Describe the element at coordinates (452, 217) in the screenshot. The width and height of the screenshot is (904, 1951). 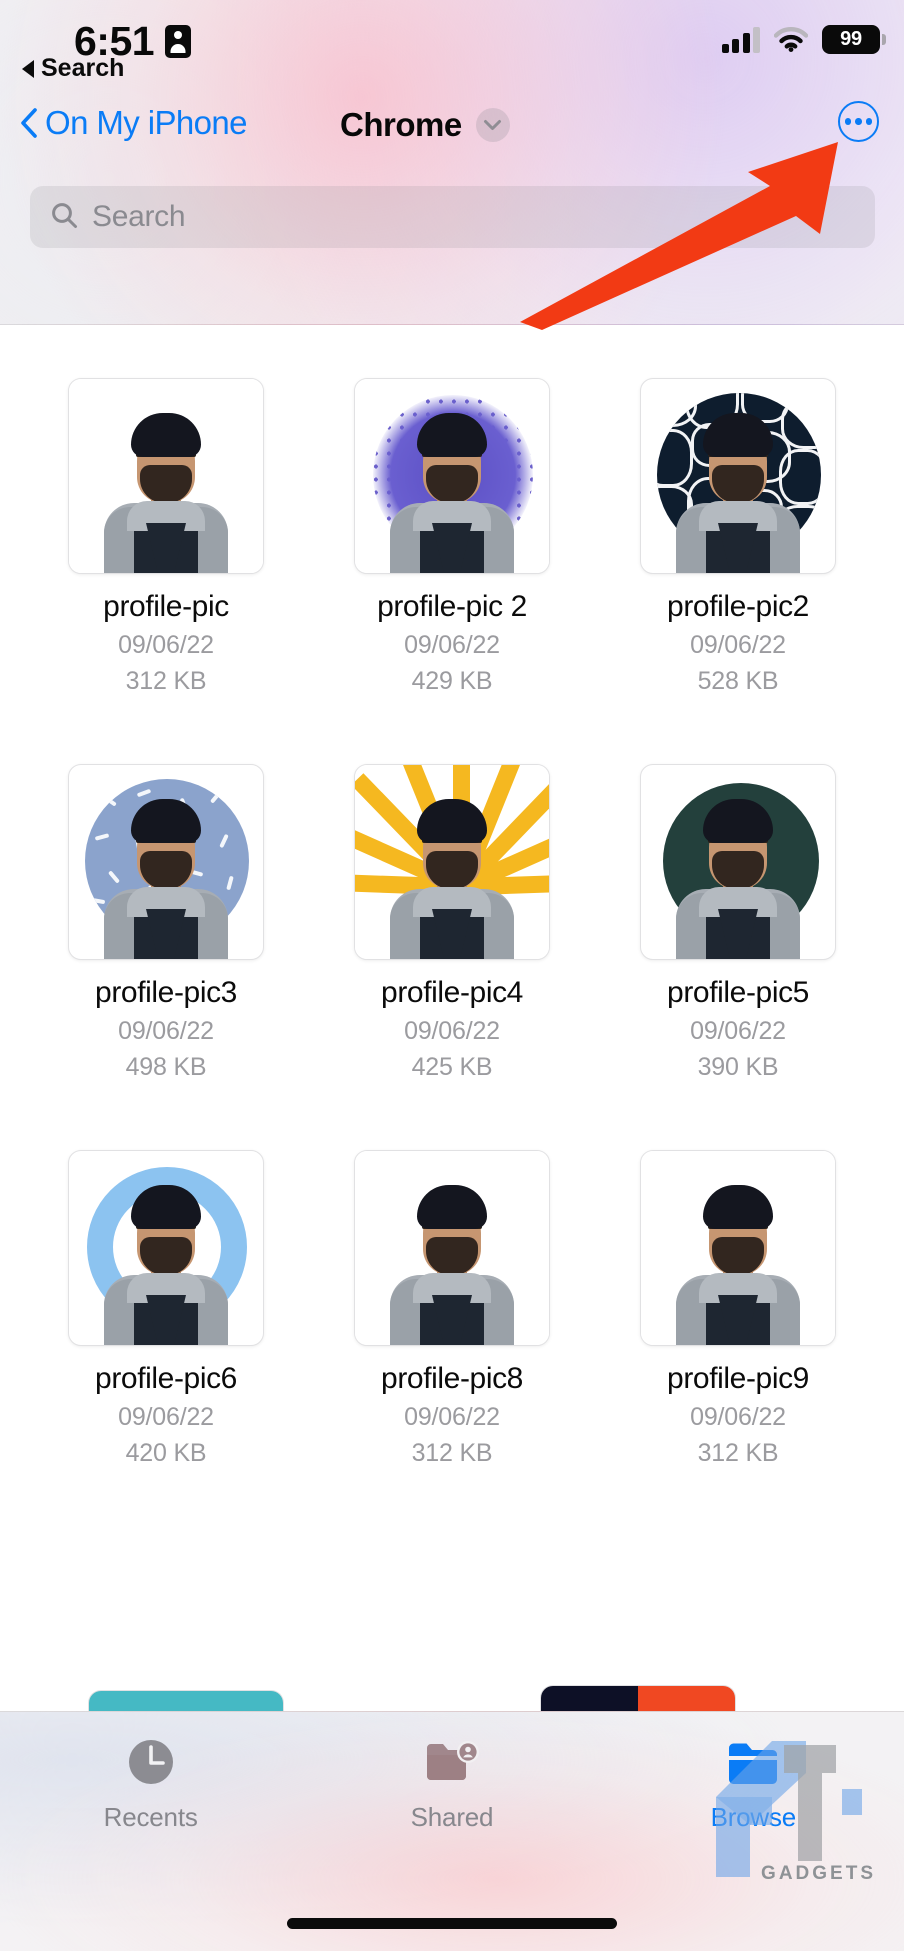
I see `search-input: Search` at that location.